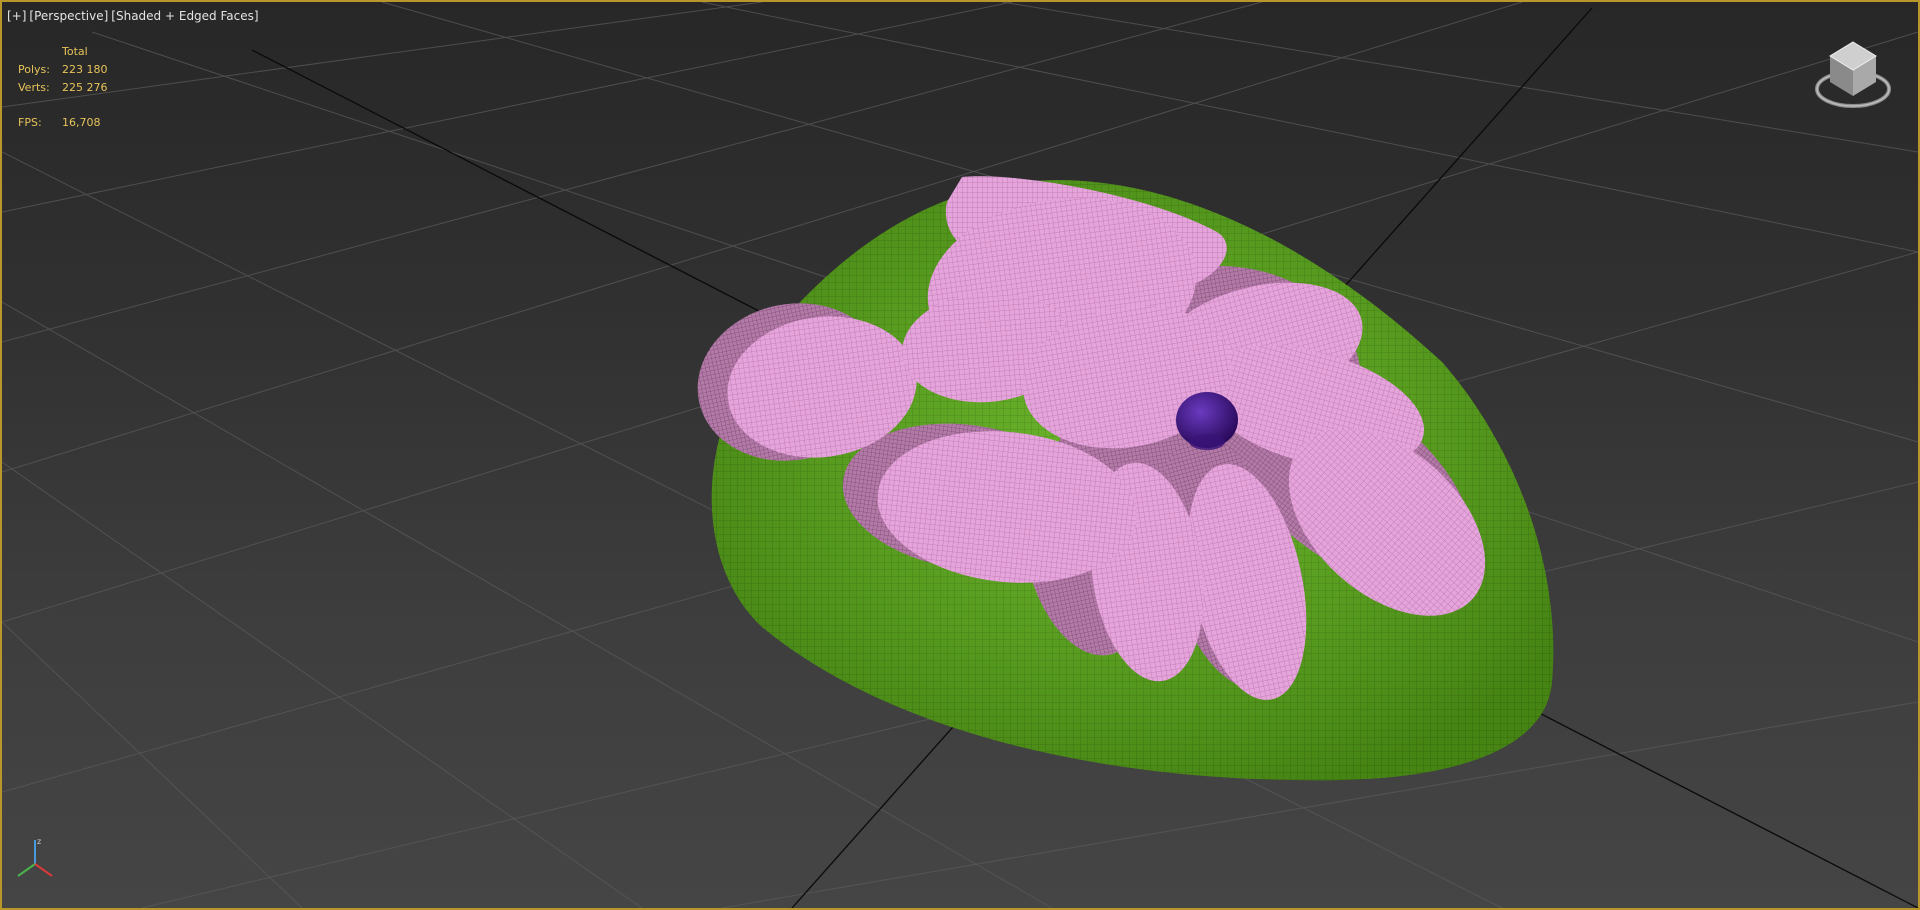  Describe the element at coordinates (34, 87) in the screenshot. I see `verts-label: Verts:` at that location.